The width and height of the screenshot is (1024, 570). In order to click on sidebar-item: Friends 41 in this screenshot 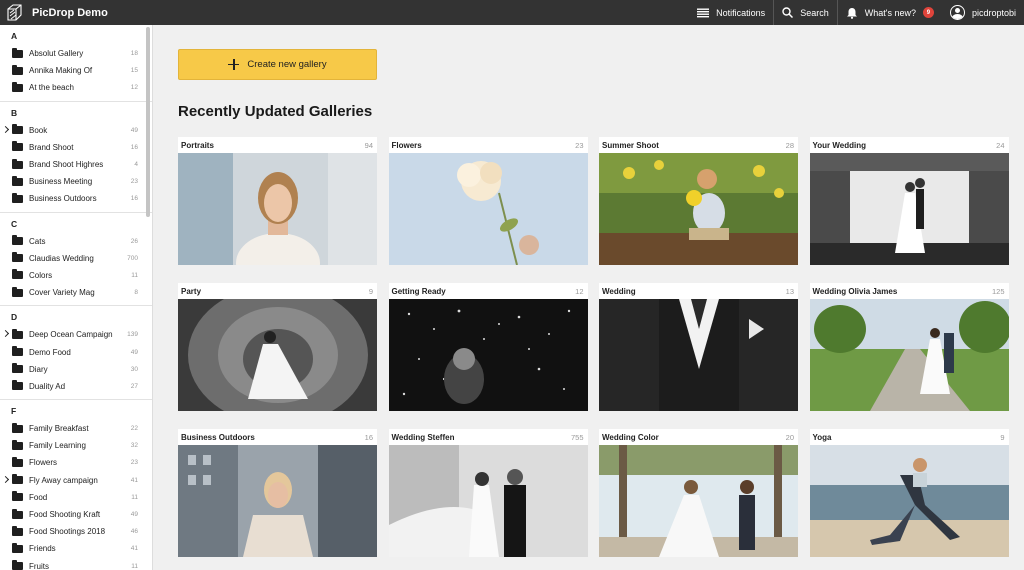, I will do `click(76, 548)`.